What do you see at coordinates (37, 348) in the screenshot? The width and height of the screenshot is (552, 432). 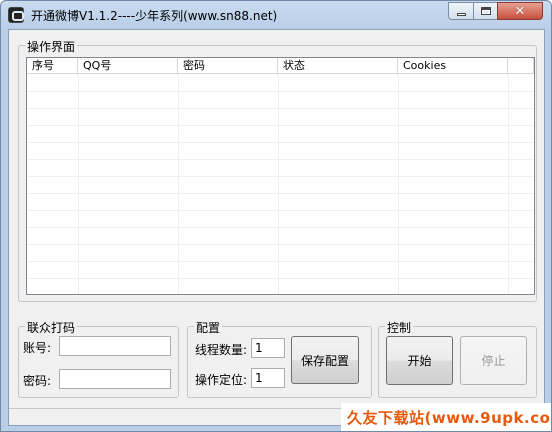 I see `account-label: 账号:` at bounding box center [37, 348].